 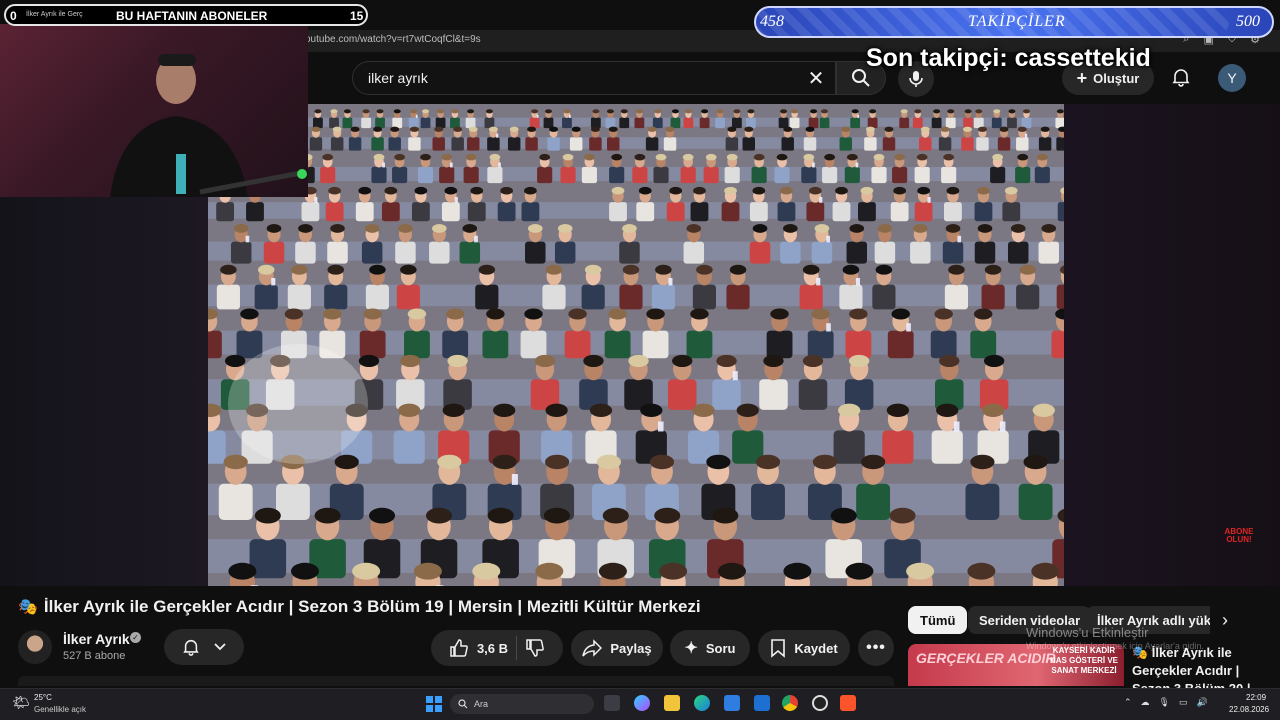 What do you see at coordinates (21, 702) in the screenshot?
I see `weather-sun-icon: 🌤` at bounding box center [21, 702].